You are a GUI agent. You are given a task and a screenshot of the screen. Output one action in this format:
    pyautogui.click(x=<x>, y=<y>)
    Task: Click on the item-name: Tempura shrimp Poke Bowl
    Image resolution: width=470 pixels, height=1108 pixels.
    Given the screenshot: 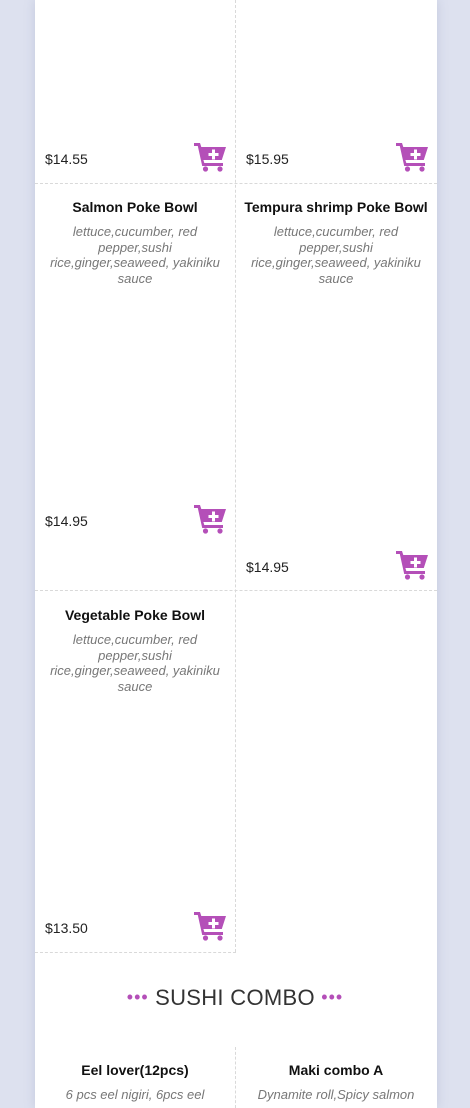 What is the action you would take?
    pyautogui.click(x=336, y=207)
    